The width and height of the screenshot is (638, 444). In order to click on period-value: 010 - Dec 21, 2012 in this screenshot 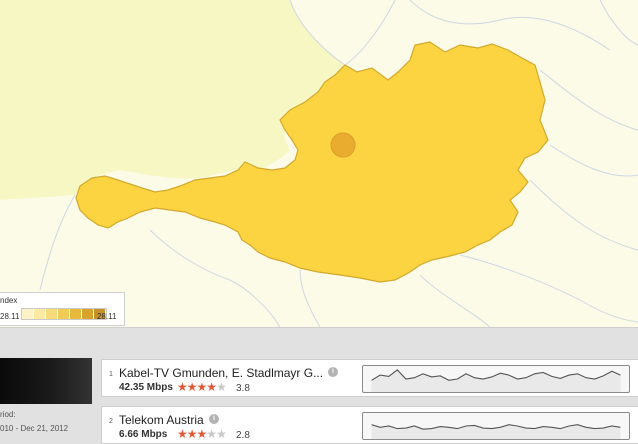, I will do `click(34, 428)`.